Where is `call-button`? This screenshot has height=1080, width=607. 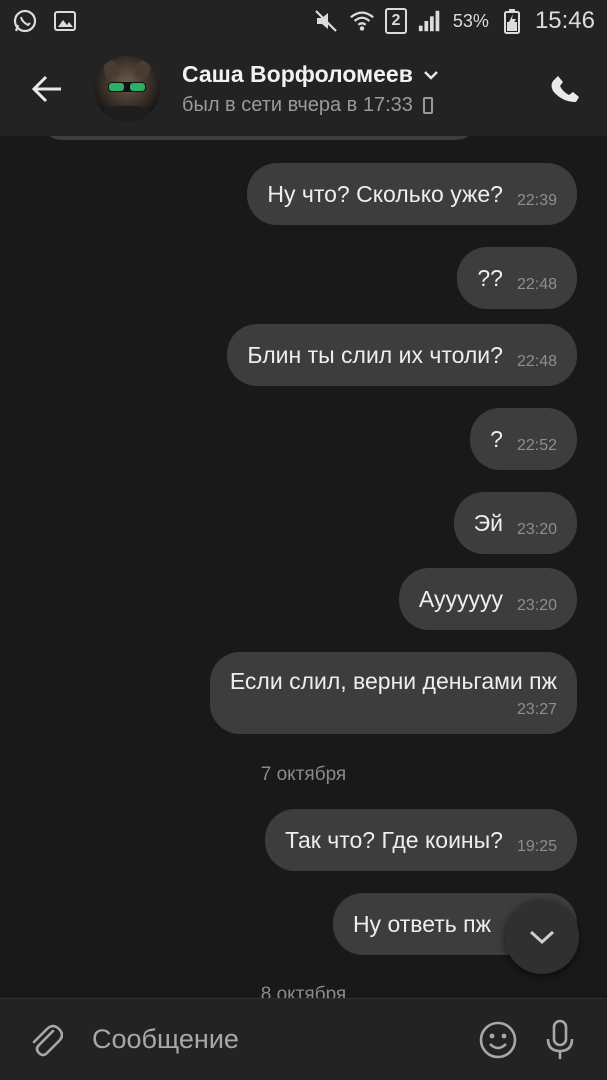
call-button is located at coordinates (566, 89).